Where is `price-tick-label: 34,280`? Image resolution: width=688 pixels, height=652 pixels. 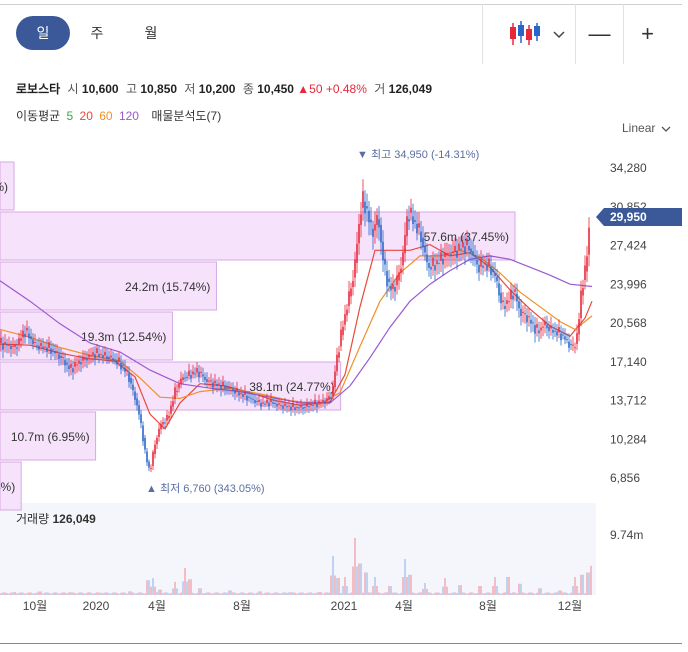 price-tick-label: 34,280 is located at coordinates (628, 168).